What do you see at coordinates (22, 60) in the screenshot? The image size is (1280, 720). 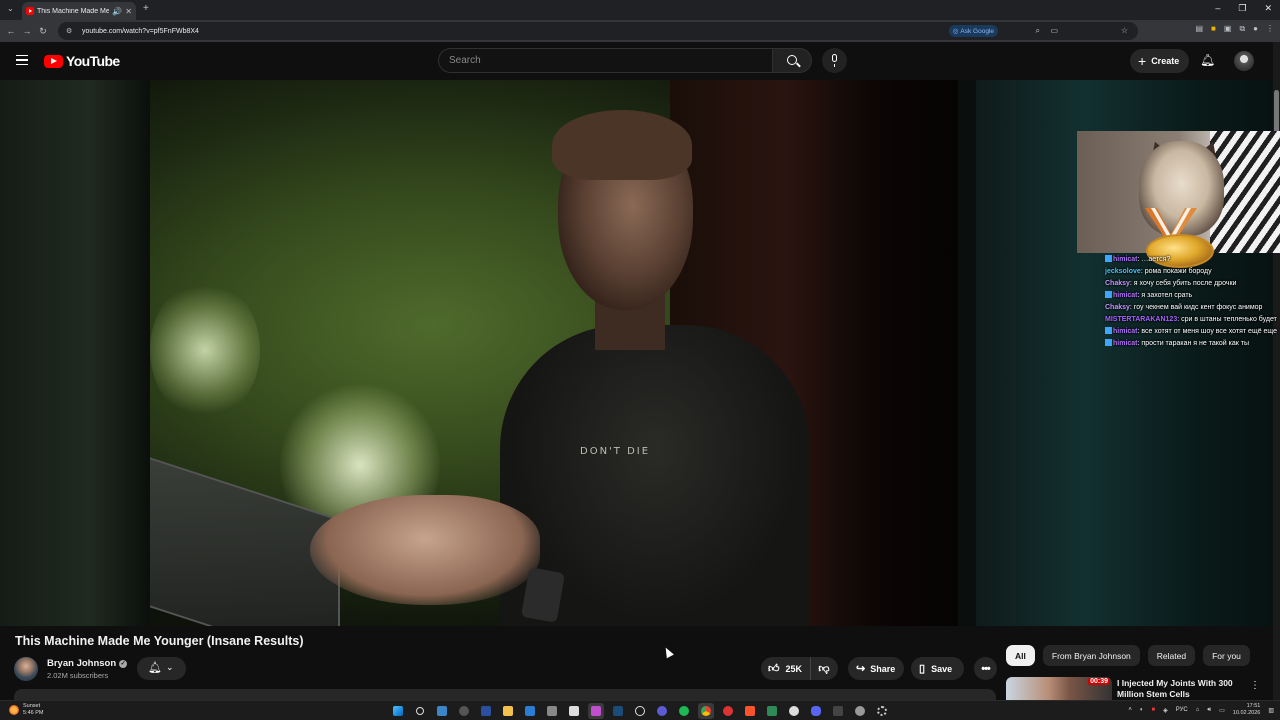 I see `guide-menu-icon` at bounding box center [22, 60].